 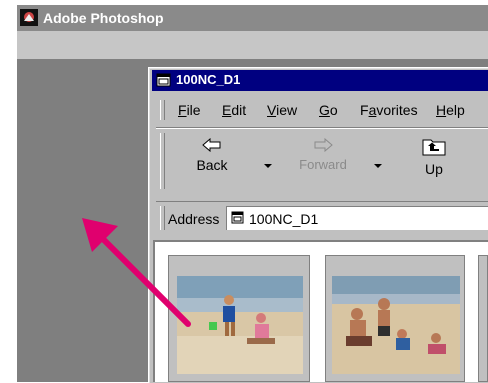 I want to click on toolbar-grip, so click(x=162, y=161).